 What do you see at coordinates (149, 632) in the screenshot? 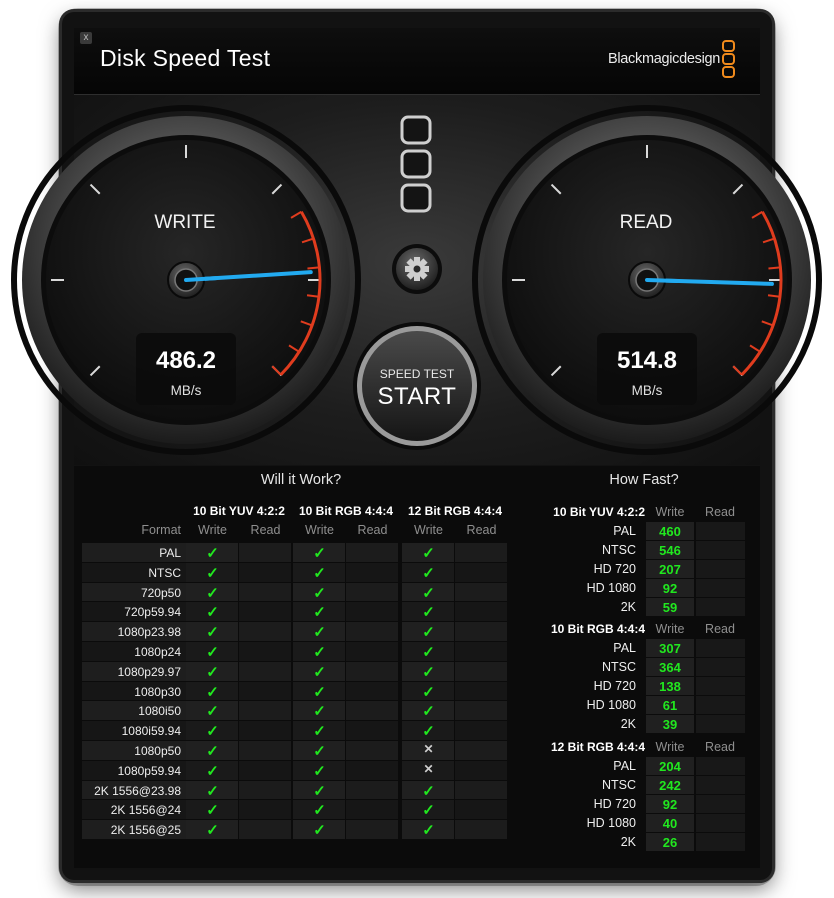
I see `format-label: 1080p23.98` at bounding box center [149, 632].